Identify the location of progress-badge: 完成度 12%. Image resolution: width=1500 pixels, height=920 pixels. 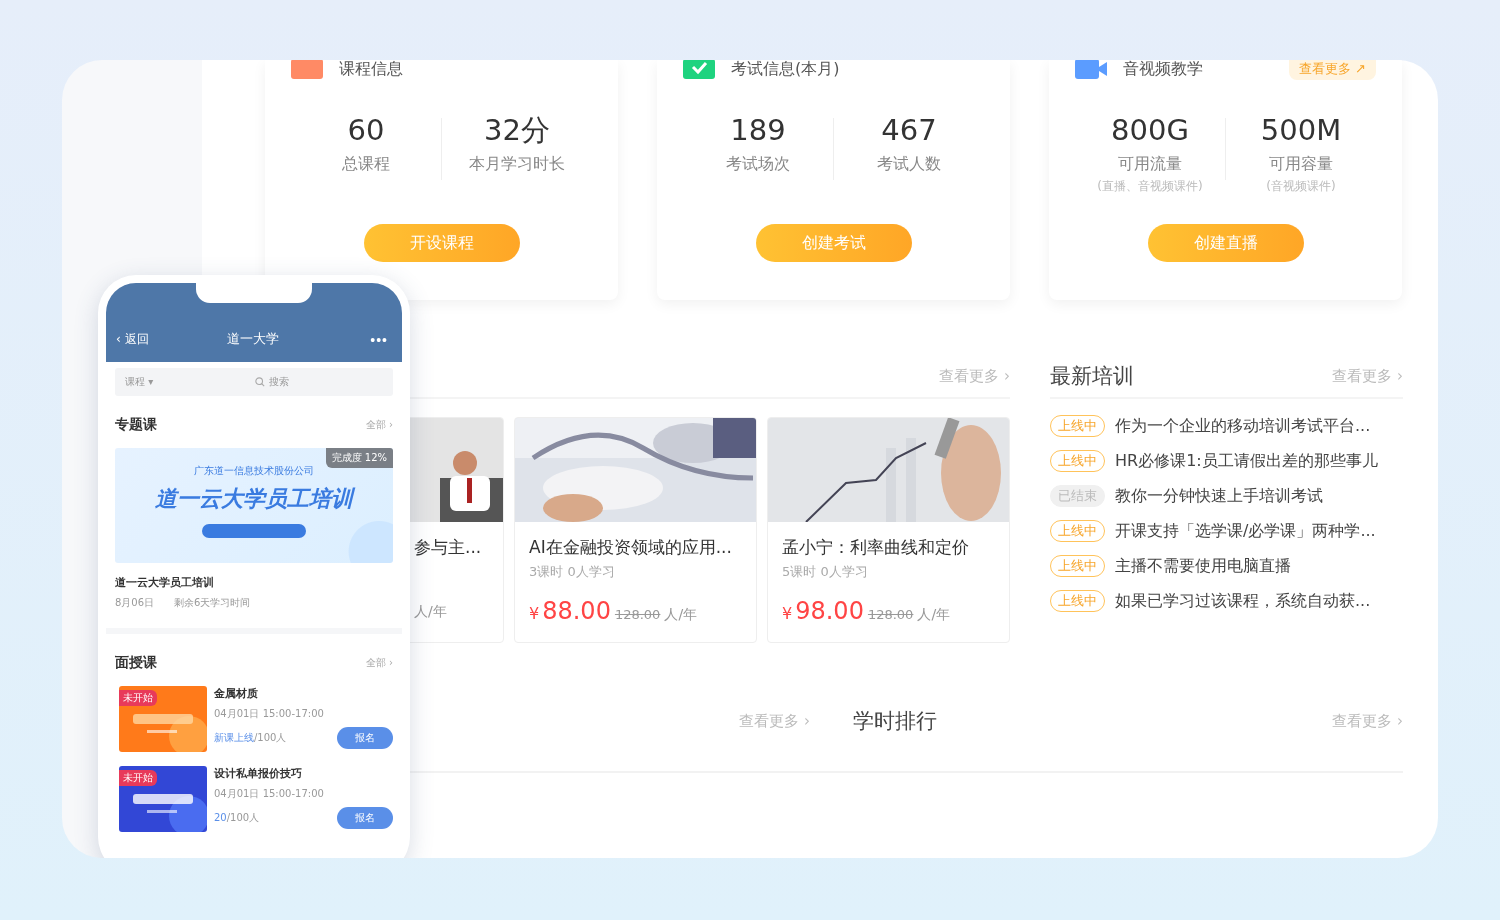
(359, 458).